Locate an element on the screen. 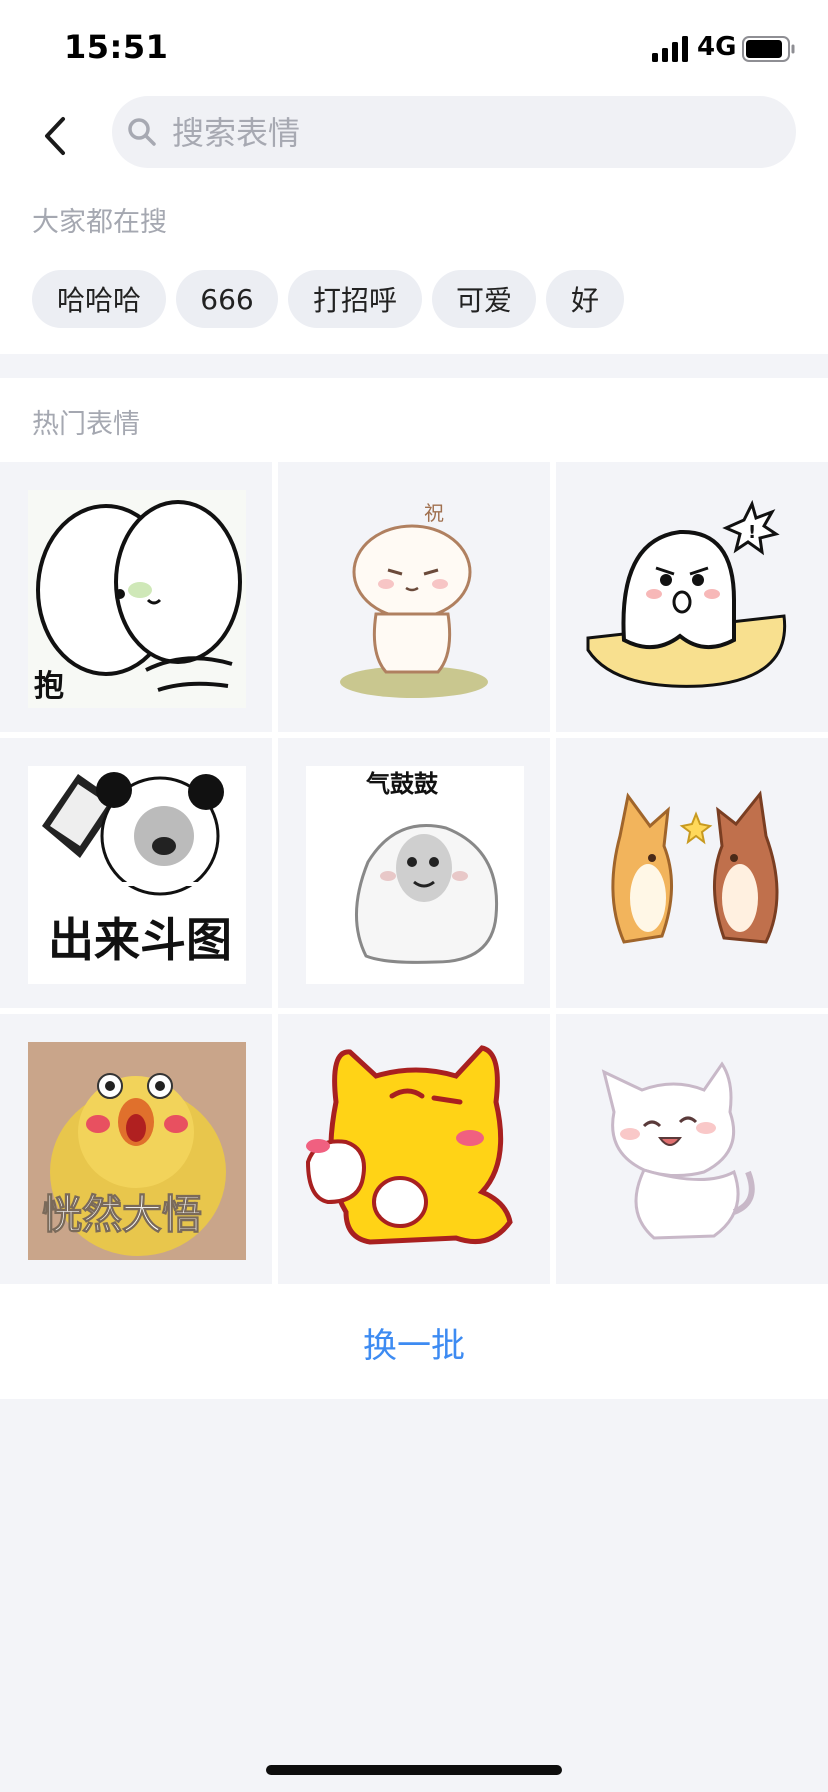 The height and width of the screenshot is (1792, 828). sticker-hug-blob: 抱 is located at coordinates (136, 597).